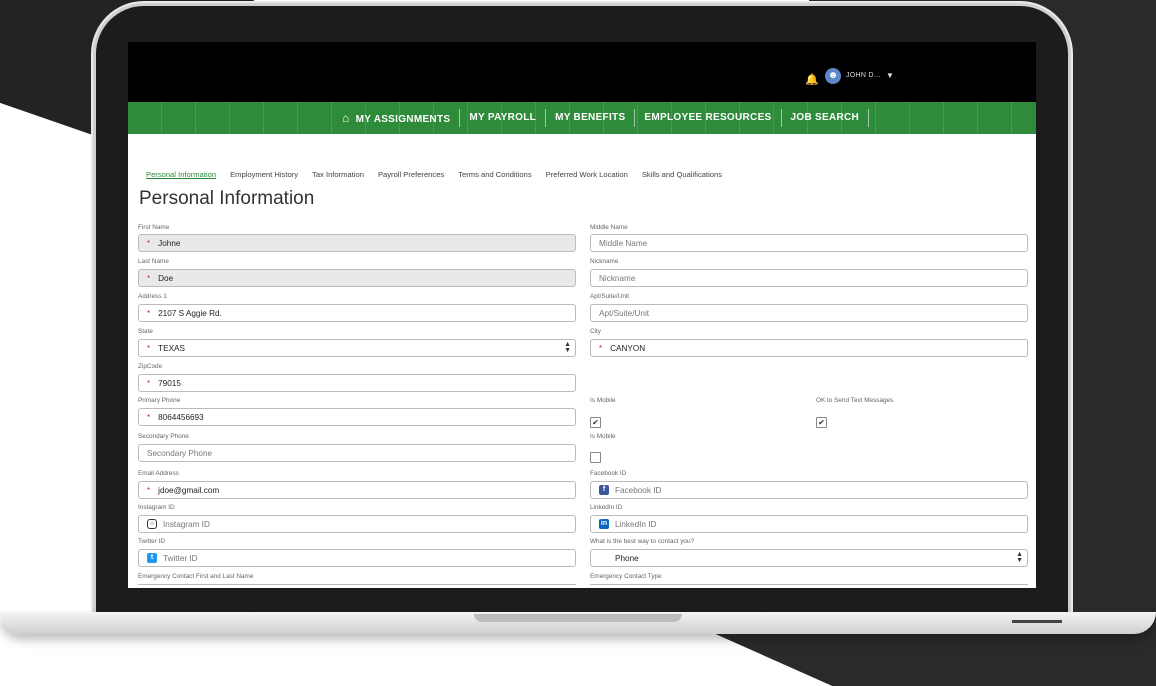 The height and width of the screenshot is (686, 1156). Describe the element at coordinates (502, 118) in the screenshot. I see `nav-item-my-payroll: MY PAYROLL` at that location.